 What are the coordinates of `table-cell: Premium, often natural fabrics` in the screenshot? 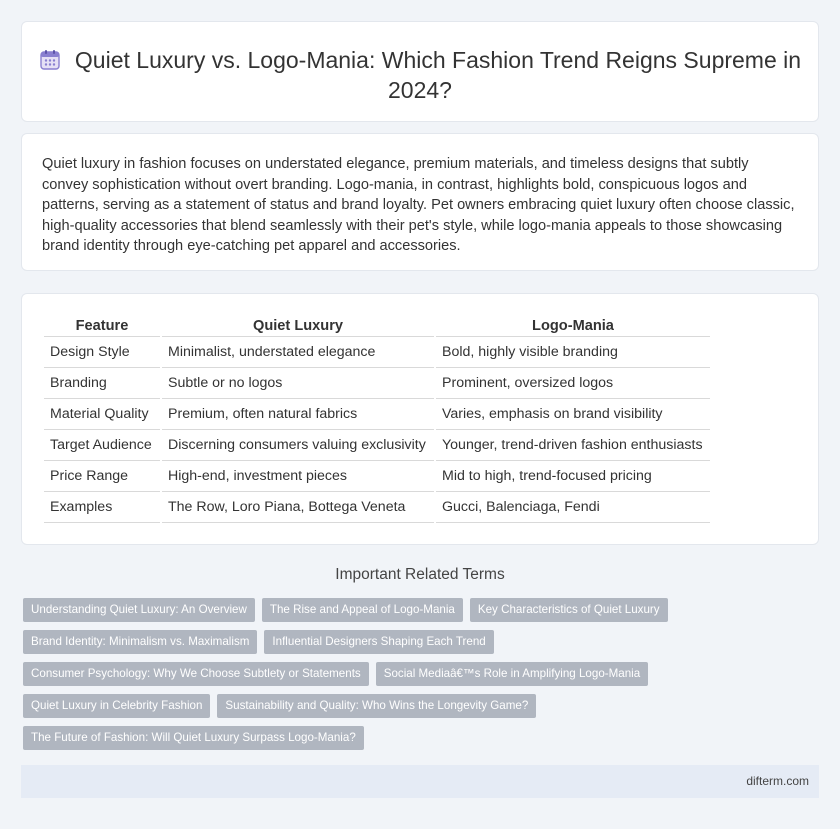 It's located at (298, 414).